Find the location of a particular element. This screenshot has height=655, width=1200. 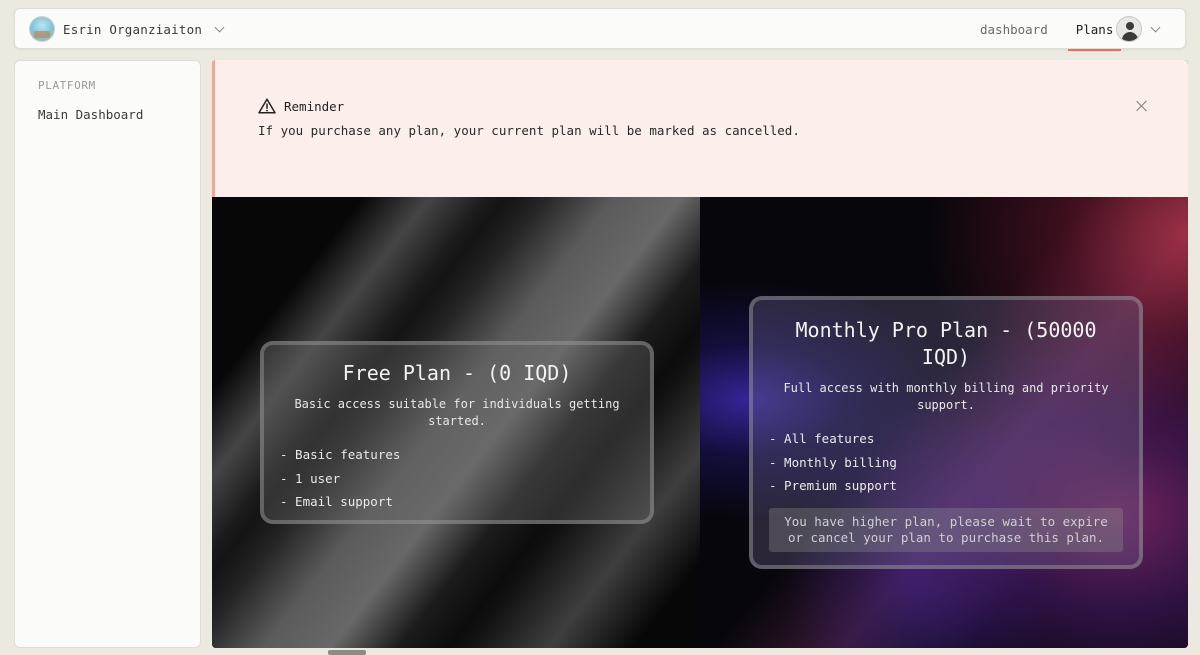

warning-icon is located at coordinates (267, 106).